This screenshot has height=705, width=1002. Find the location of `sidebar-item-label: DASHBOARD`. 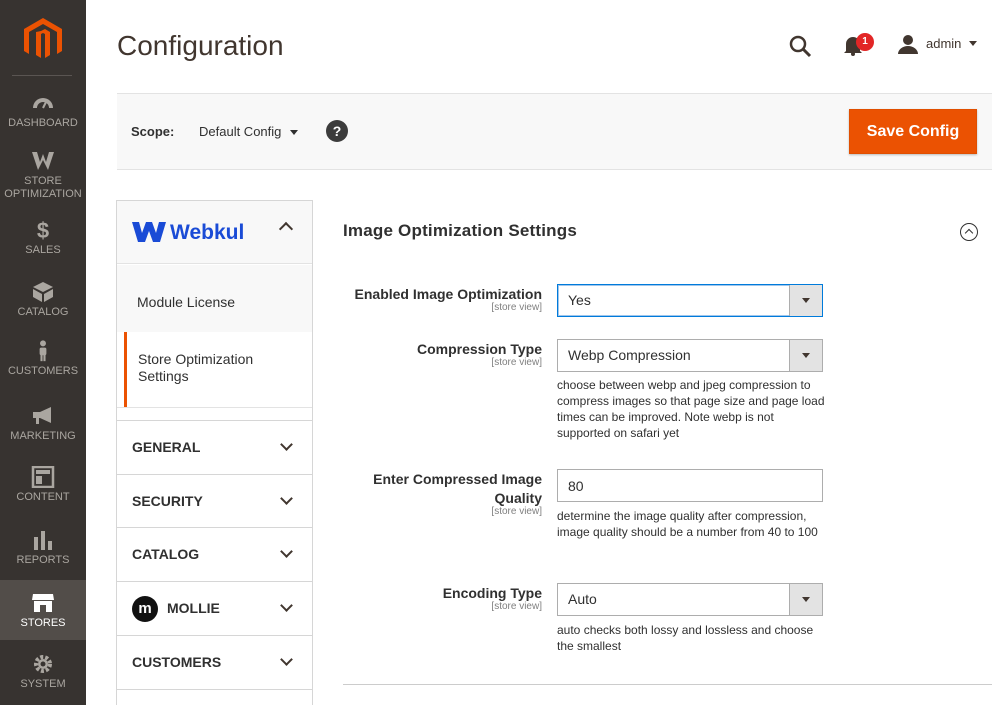

sidebar-item-label: DASHBOARD is located at coordinates (43, 123).